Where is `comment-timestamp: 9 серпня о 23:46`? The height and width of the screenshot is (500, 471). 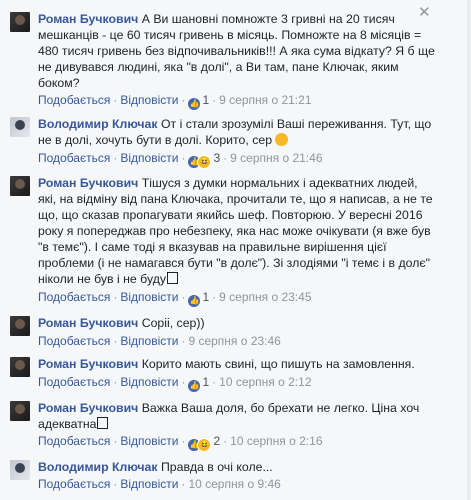
comment-timestamp: 9 серпня о 23:46 is located at coordinates (234, 341).